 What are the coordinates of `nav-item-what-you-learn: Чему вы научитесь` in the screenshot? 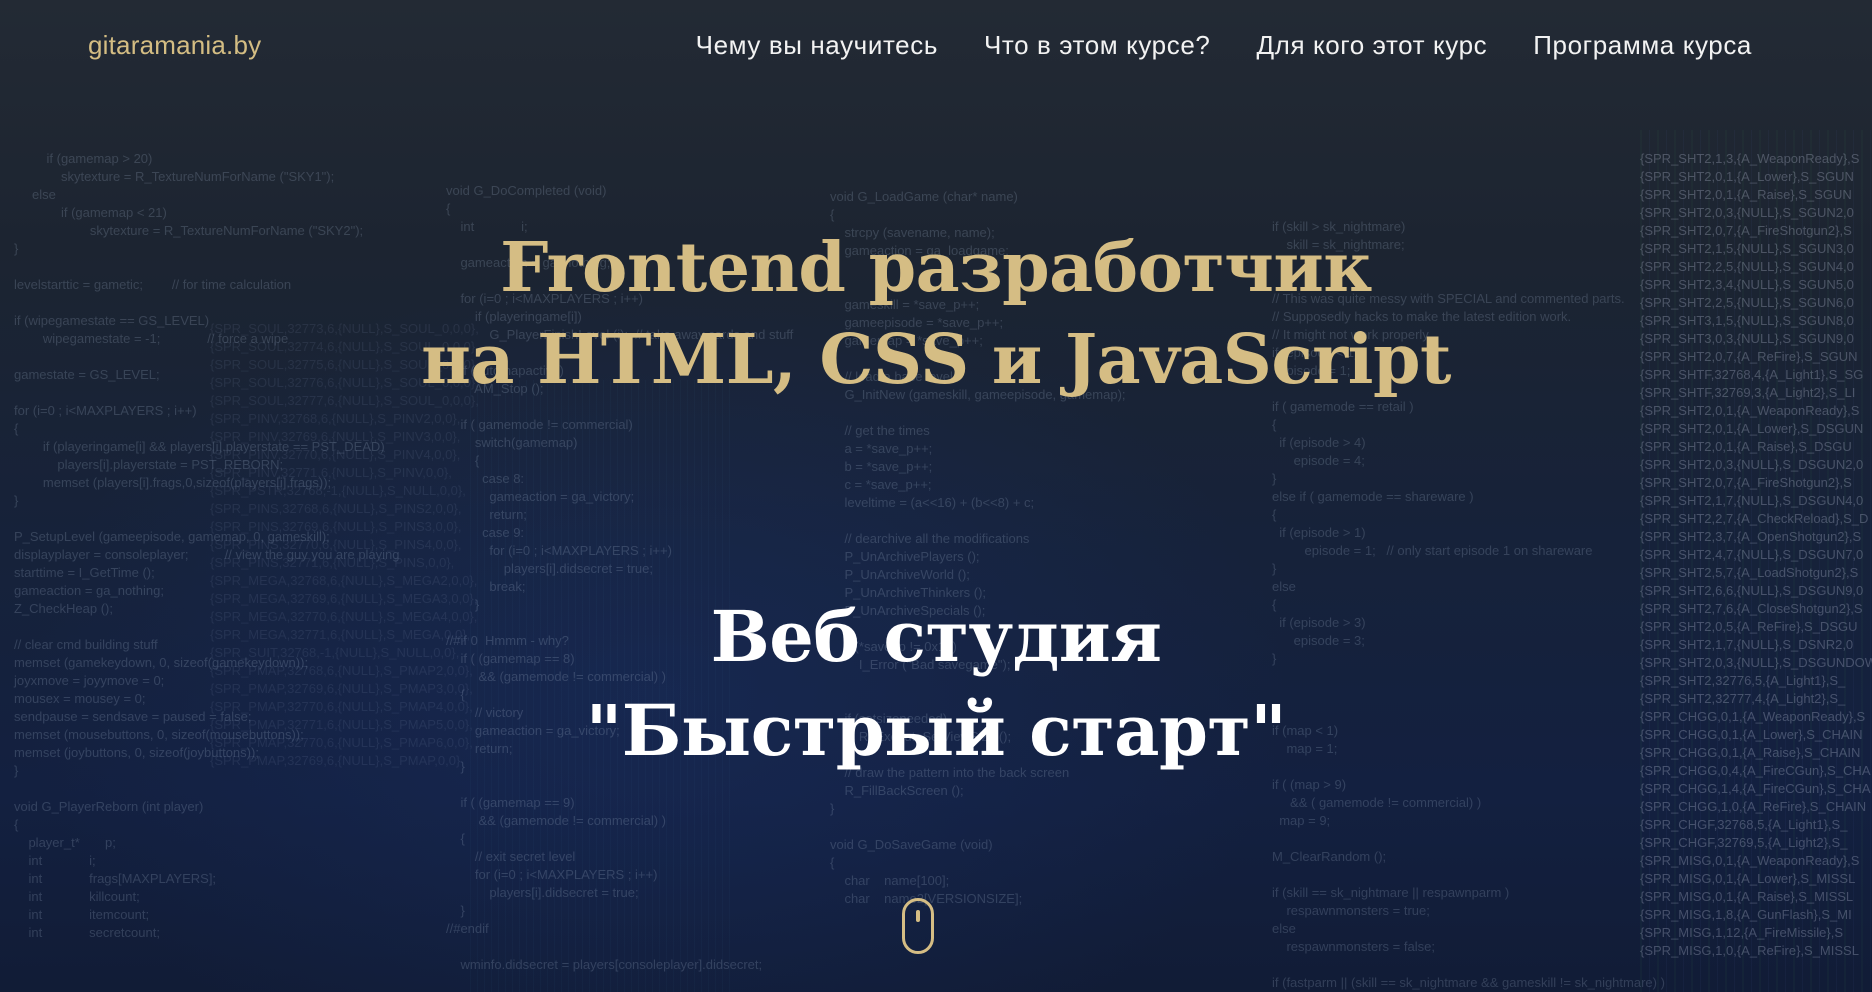 It's located at (817, 45).